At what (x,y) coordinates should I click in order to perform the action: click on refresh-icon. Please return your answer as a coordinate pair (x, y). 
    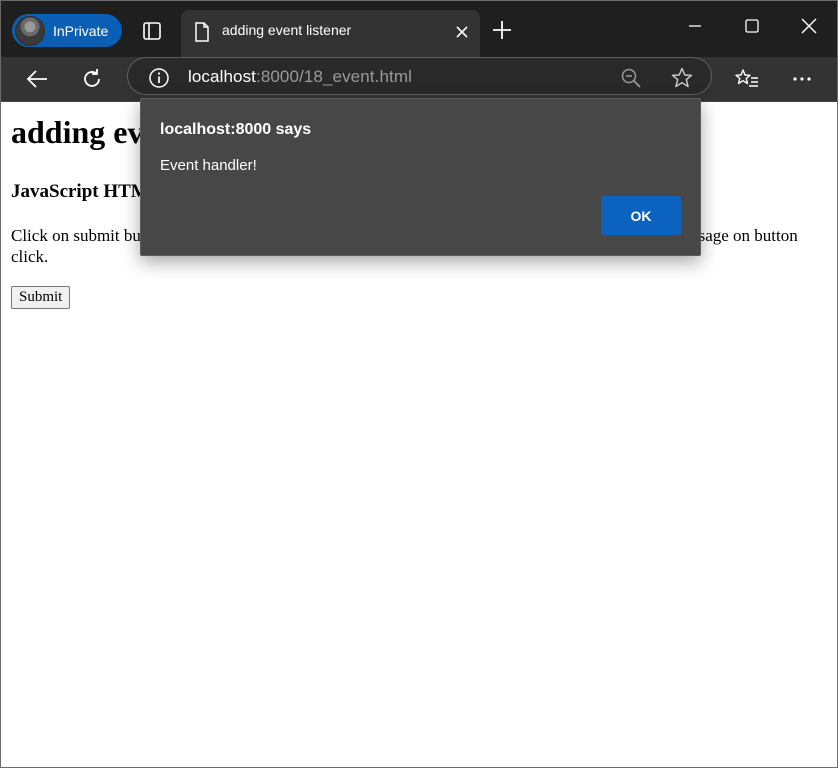
    Looking at the image, I should click on (92, 79).